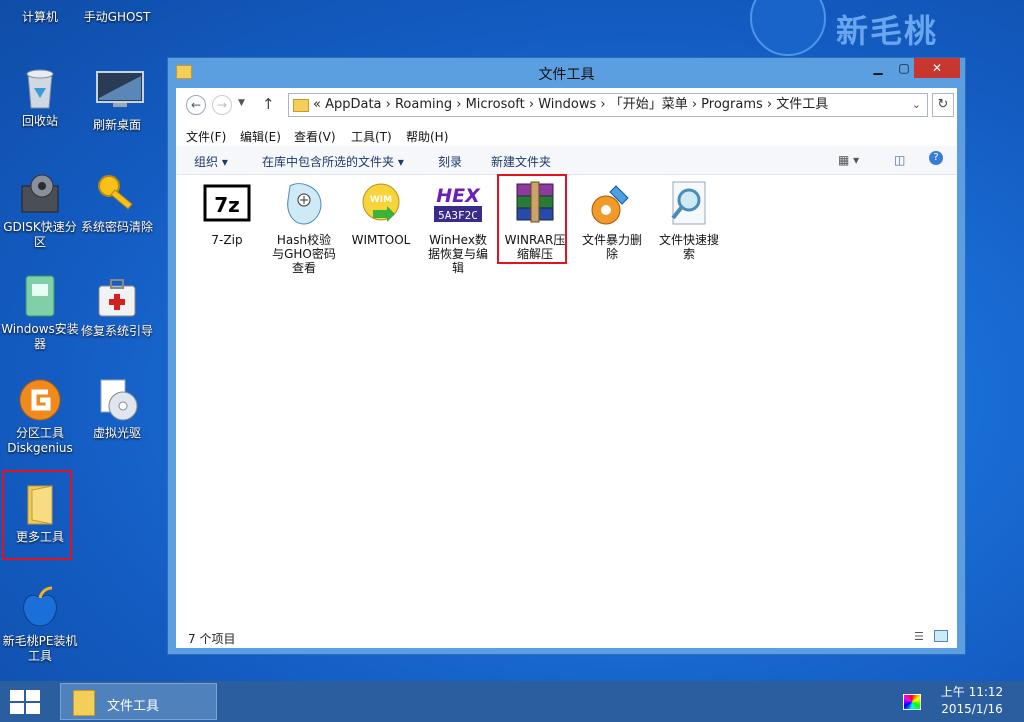  Describe the element at coordinates (117, 194) in the screenshot. I see `key-icon` at that location.